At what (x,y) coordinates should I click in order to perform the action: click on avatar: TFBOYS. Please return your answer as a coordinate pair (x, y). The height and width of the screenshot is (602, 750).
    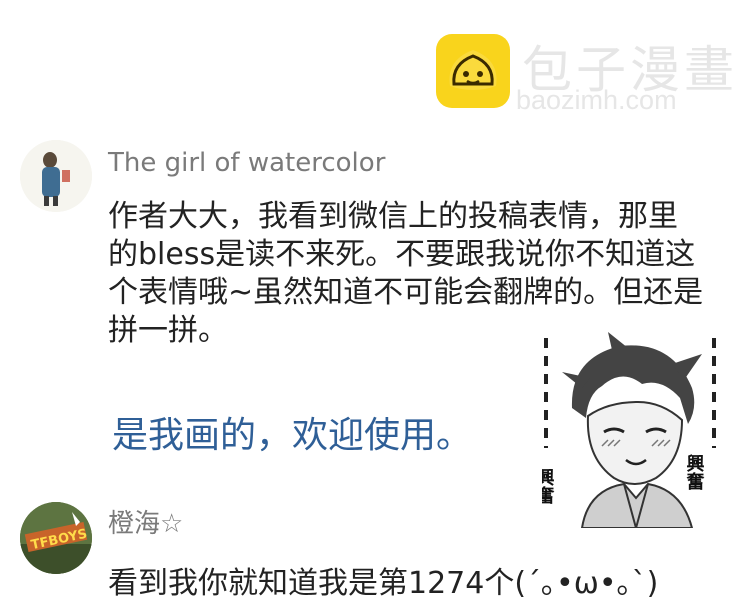
    Looking at the image, I should click on (56, 538).